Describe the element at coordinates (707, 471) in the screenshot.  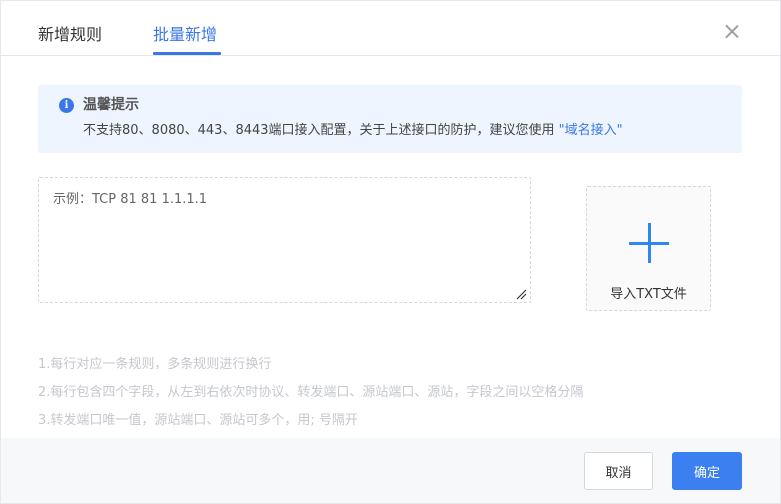
I see `confirm-button: 确定` at that location.